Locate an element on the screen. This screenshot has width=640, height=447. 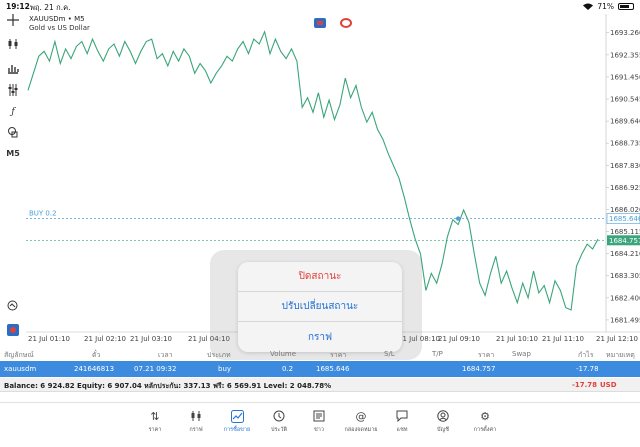
broker-logo-icon is located at coordinates (13, 330).